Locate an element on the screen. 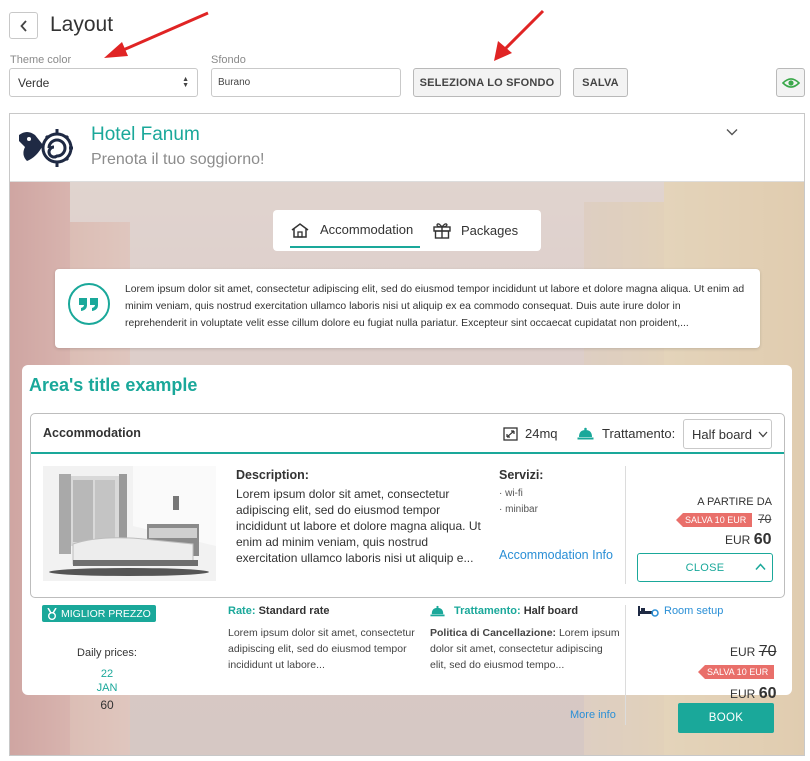  close-button-label: CLOSE is located at coordinates (705, 567).